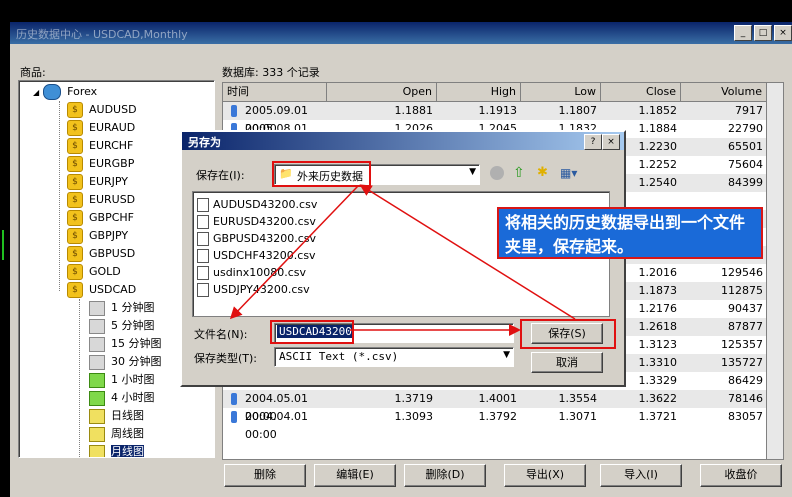 This screenshot has width=792, height=497. I want to click on tree-item-timeframe: 1 小时图, so click(122, 380).